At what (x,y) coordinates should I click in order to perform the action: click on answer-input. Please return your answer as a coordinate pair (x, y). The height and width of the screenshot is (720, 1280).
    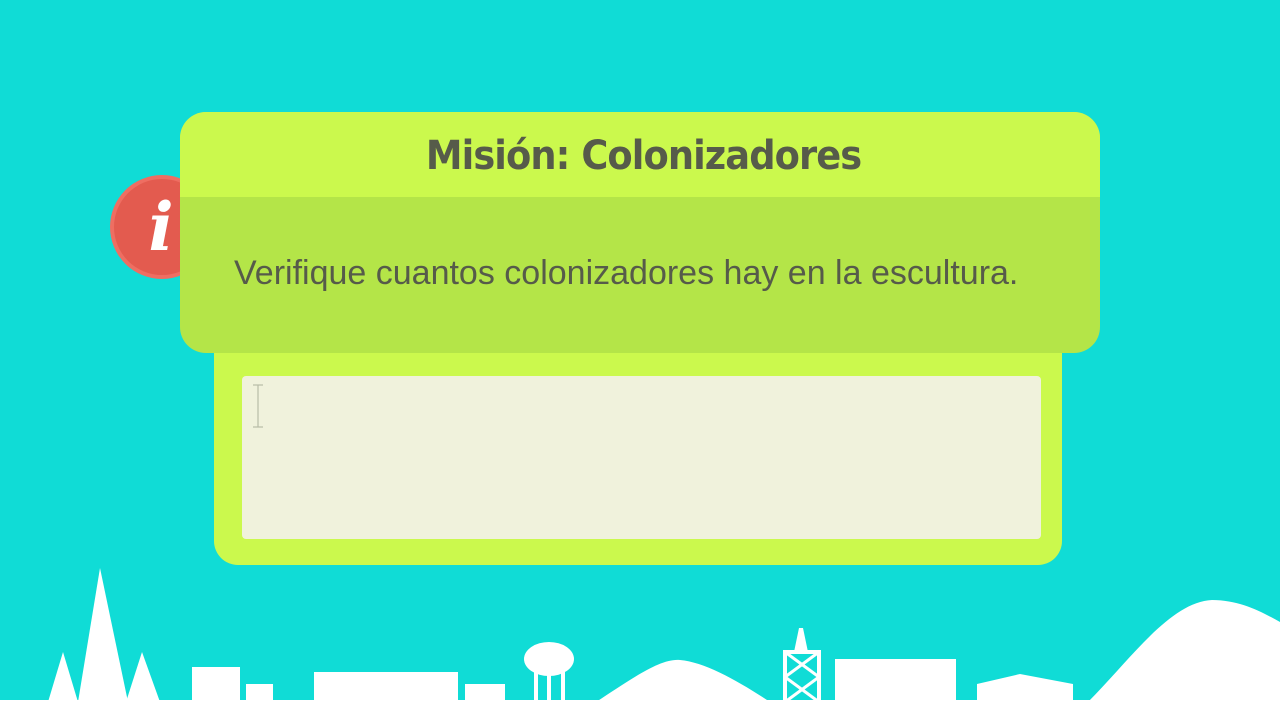
    Looking at the image, I should click on (641, 457).